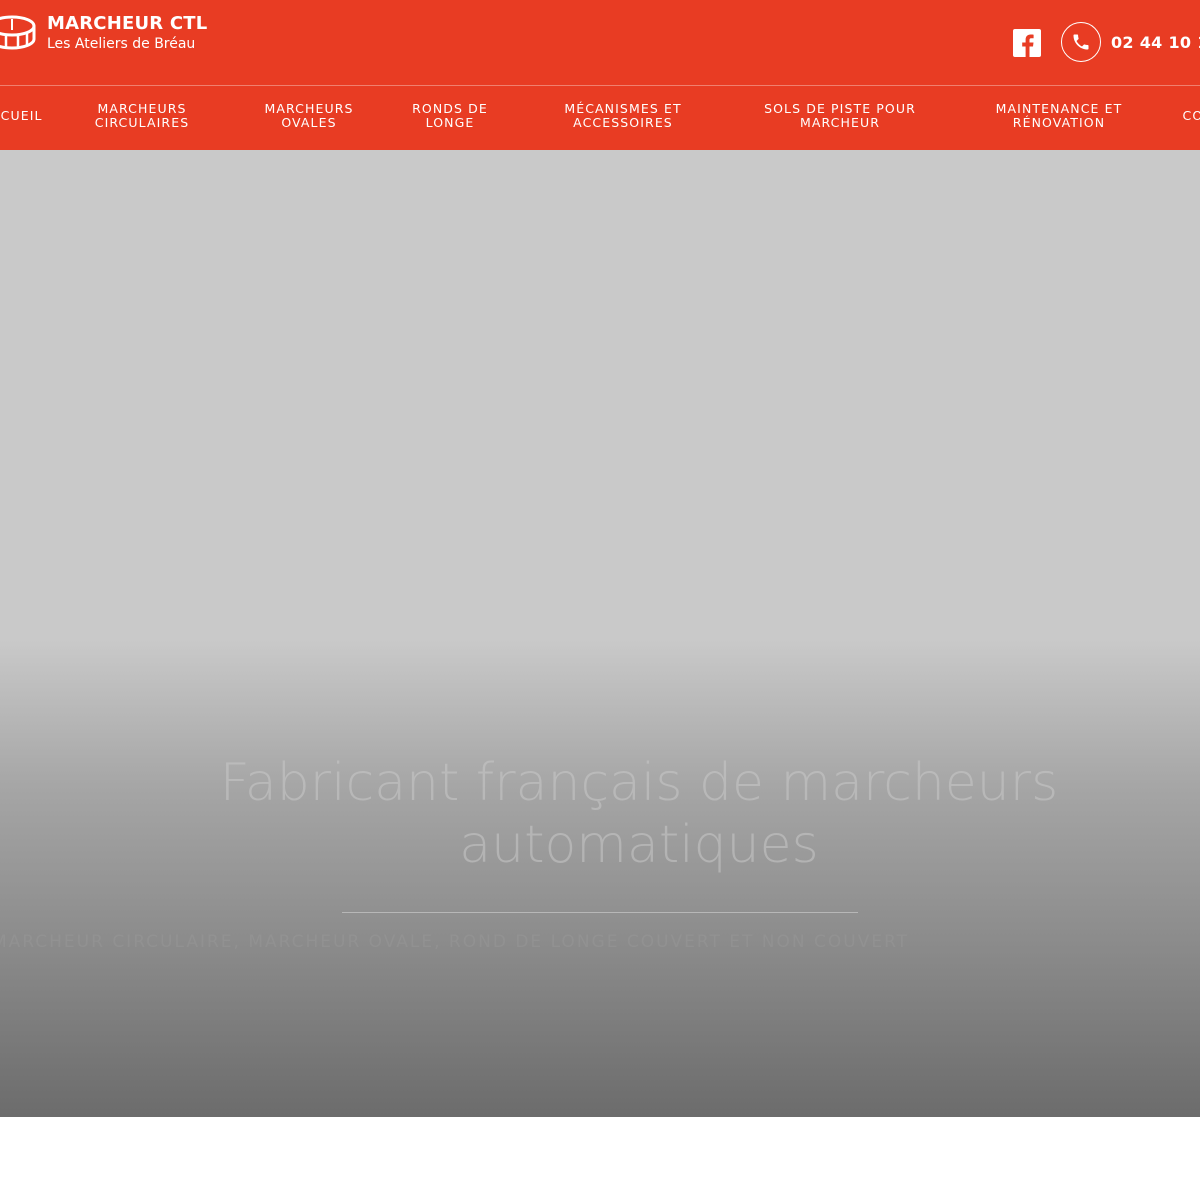 This screenshot has height=1200, width=1200. What do you see at coordinates (1028, 45) in the screenshot?
I see `facebook-icon` at bounding box center [1028, 45].